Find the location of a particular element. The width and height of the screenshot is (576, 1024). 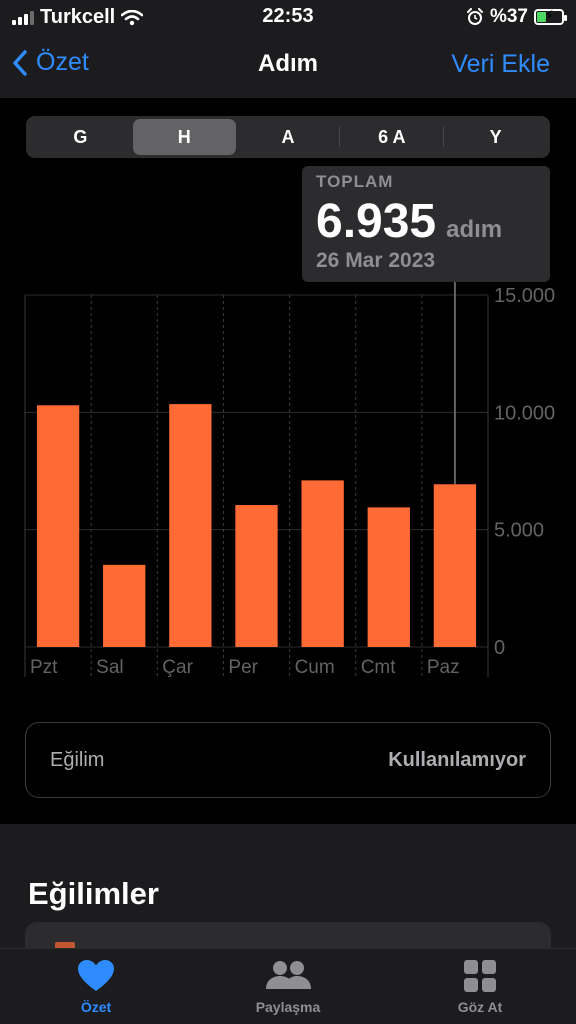

segment-h: H is located at coordinates (184, 137).